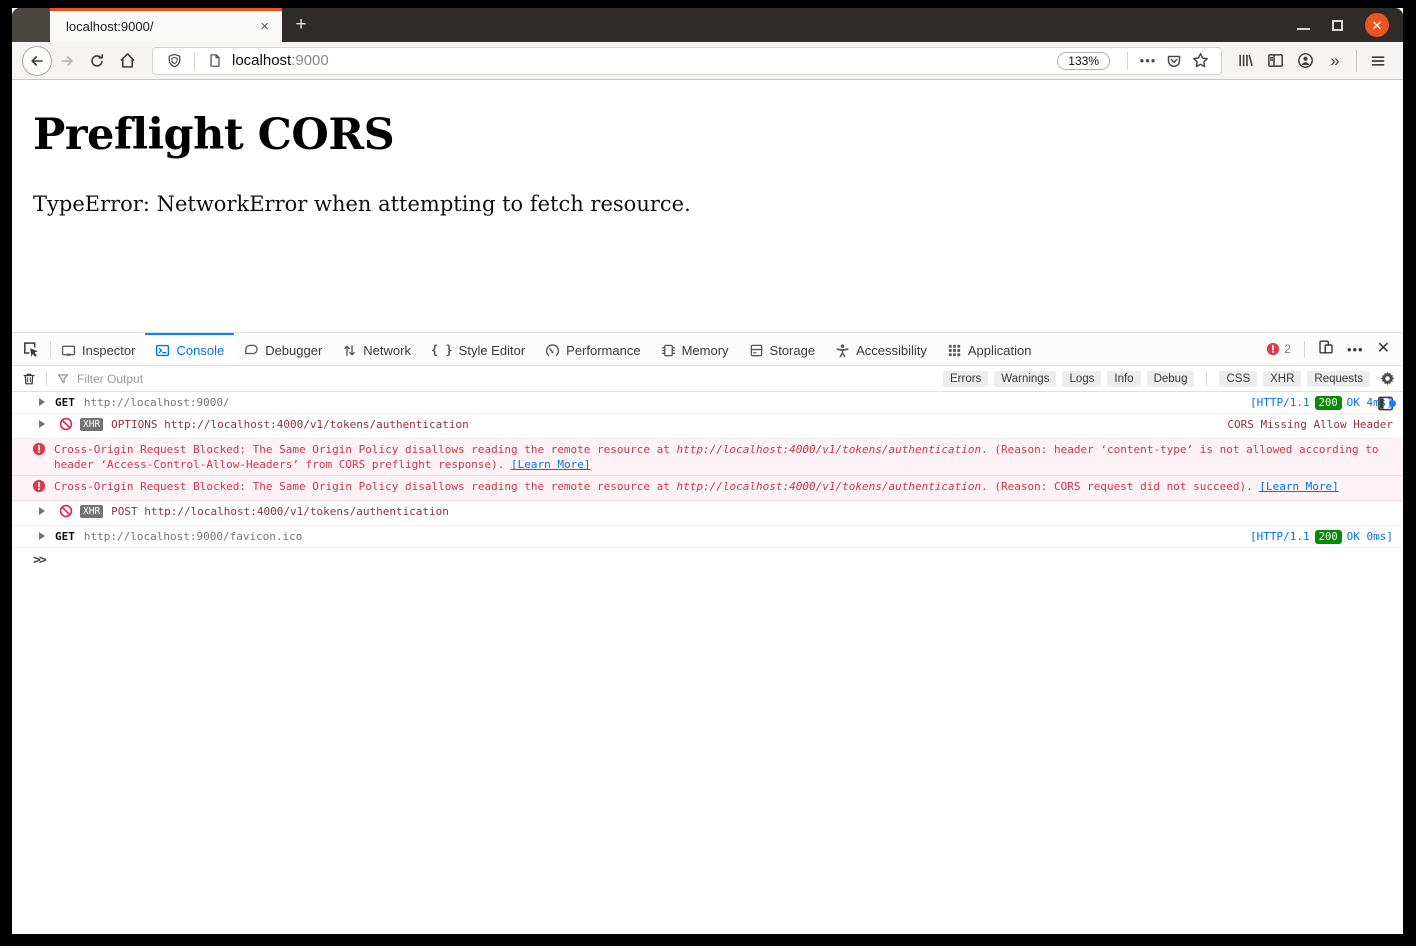 The height and width of the screenshot is (946, 1416). Describe the element at coordinates (1083, 60) in the screenshot. I see `zoom-level-button: 133%` at that location.